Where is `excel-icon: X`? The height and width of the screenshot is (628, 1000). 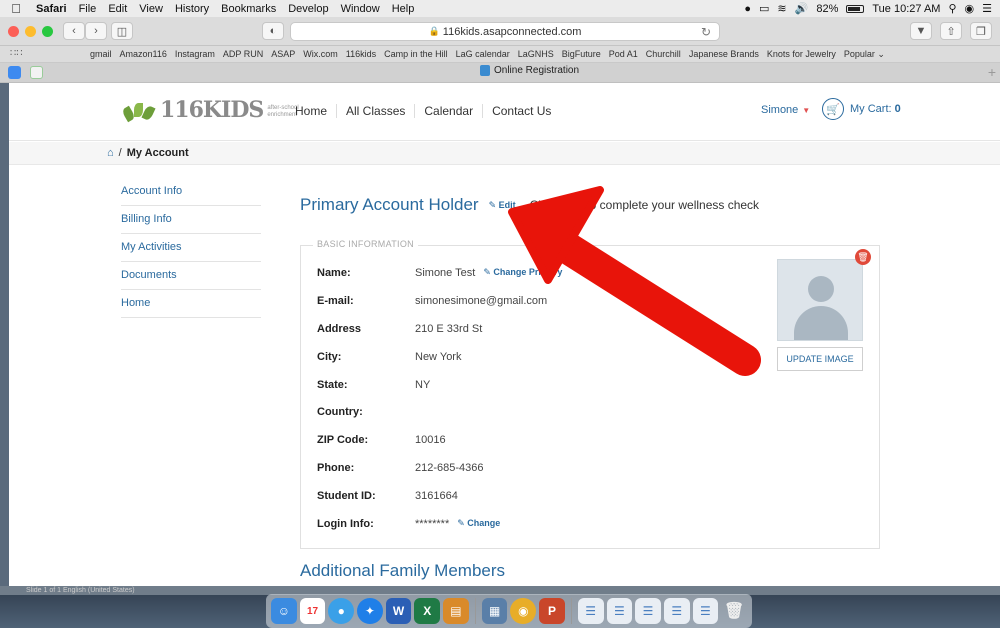
excel-icon: X is located at coordinates (427, 611).